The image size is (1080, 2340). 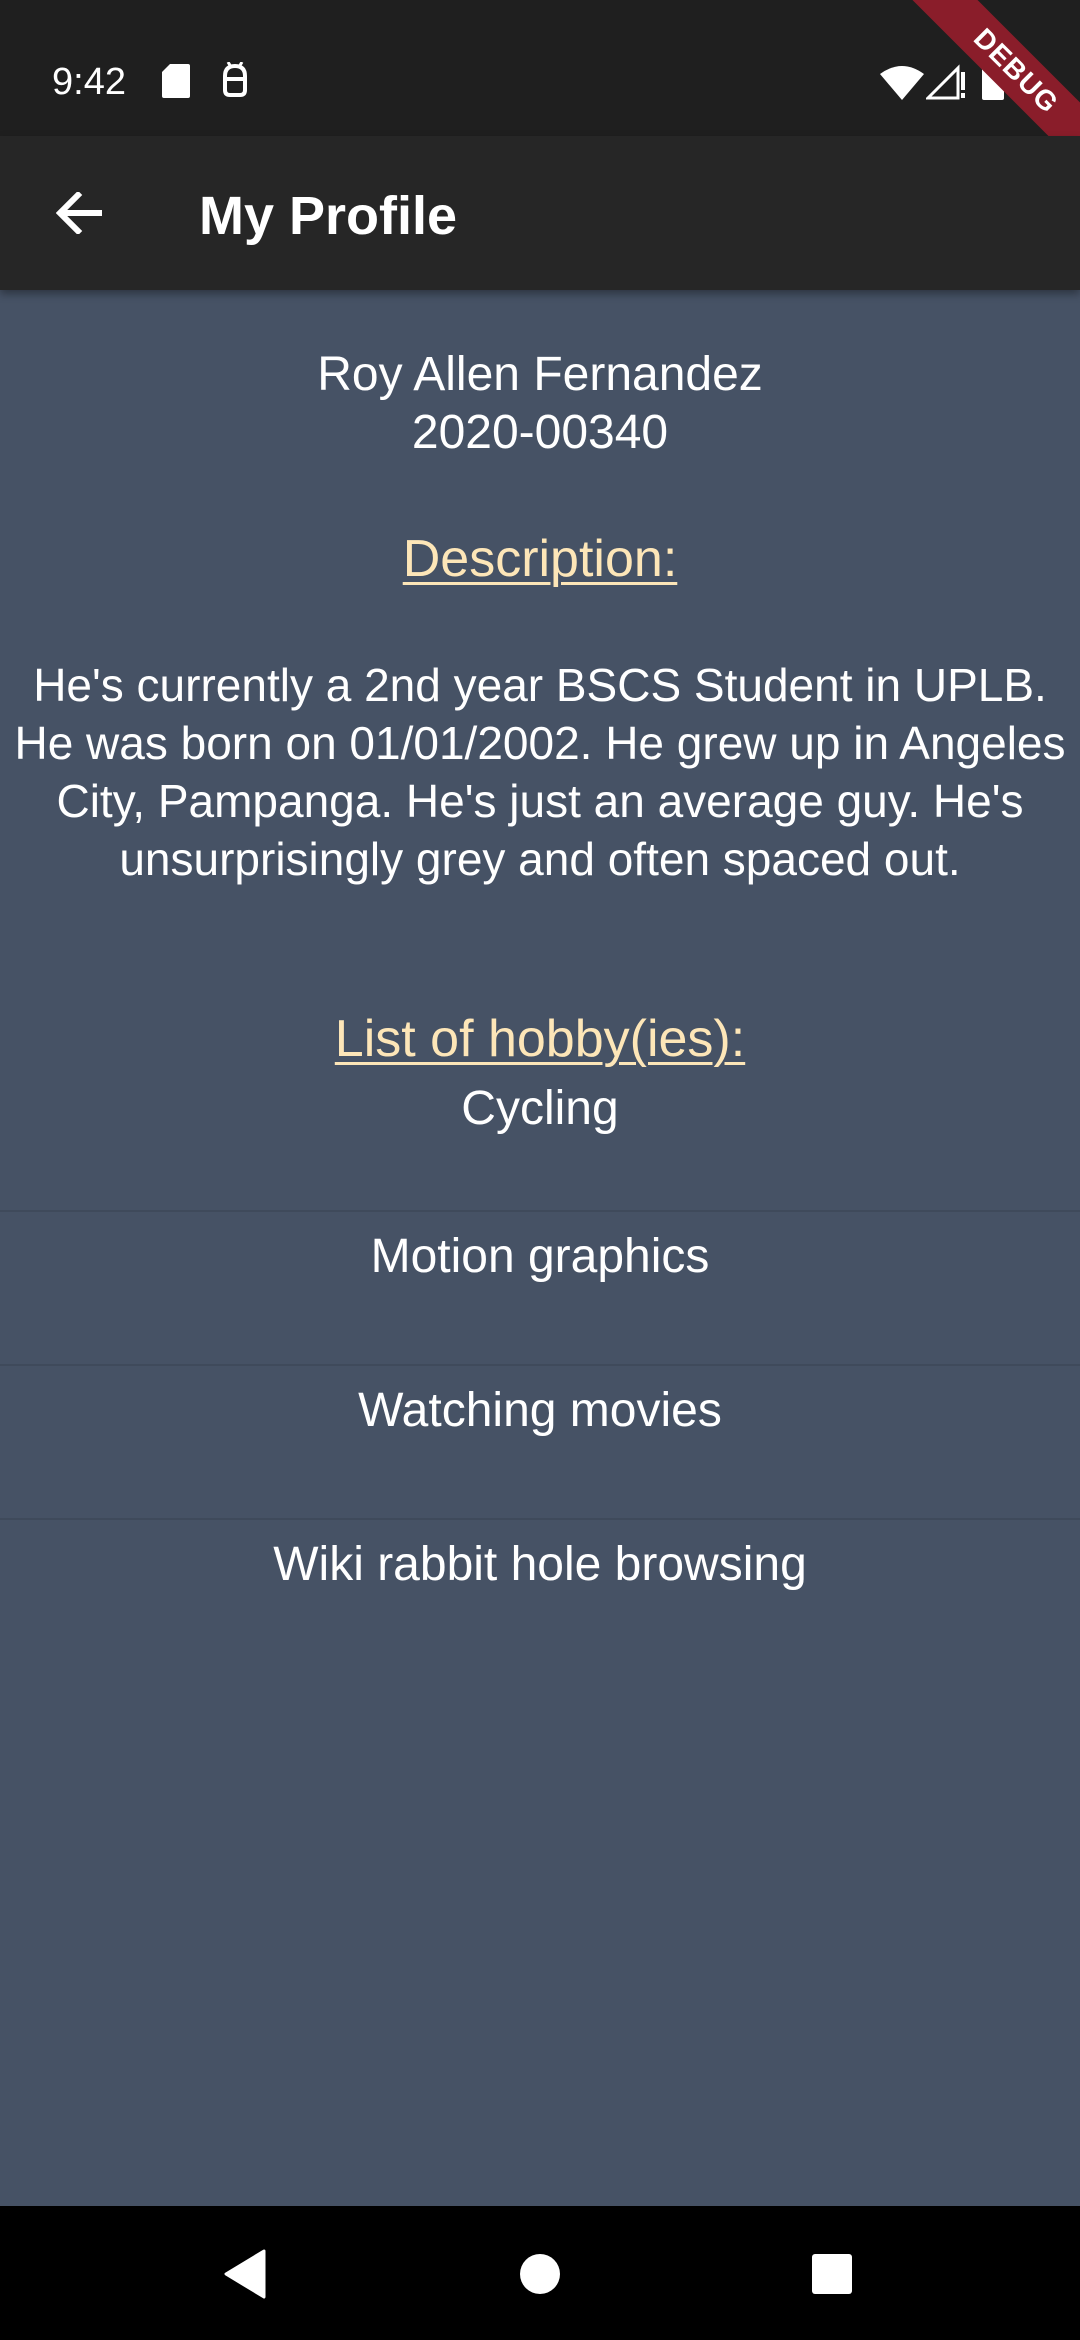 I want to click on system-nav-bar, so click(x=540, y=2273).